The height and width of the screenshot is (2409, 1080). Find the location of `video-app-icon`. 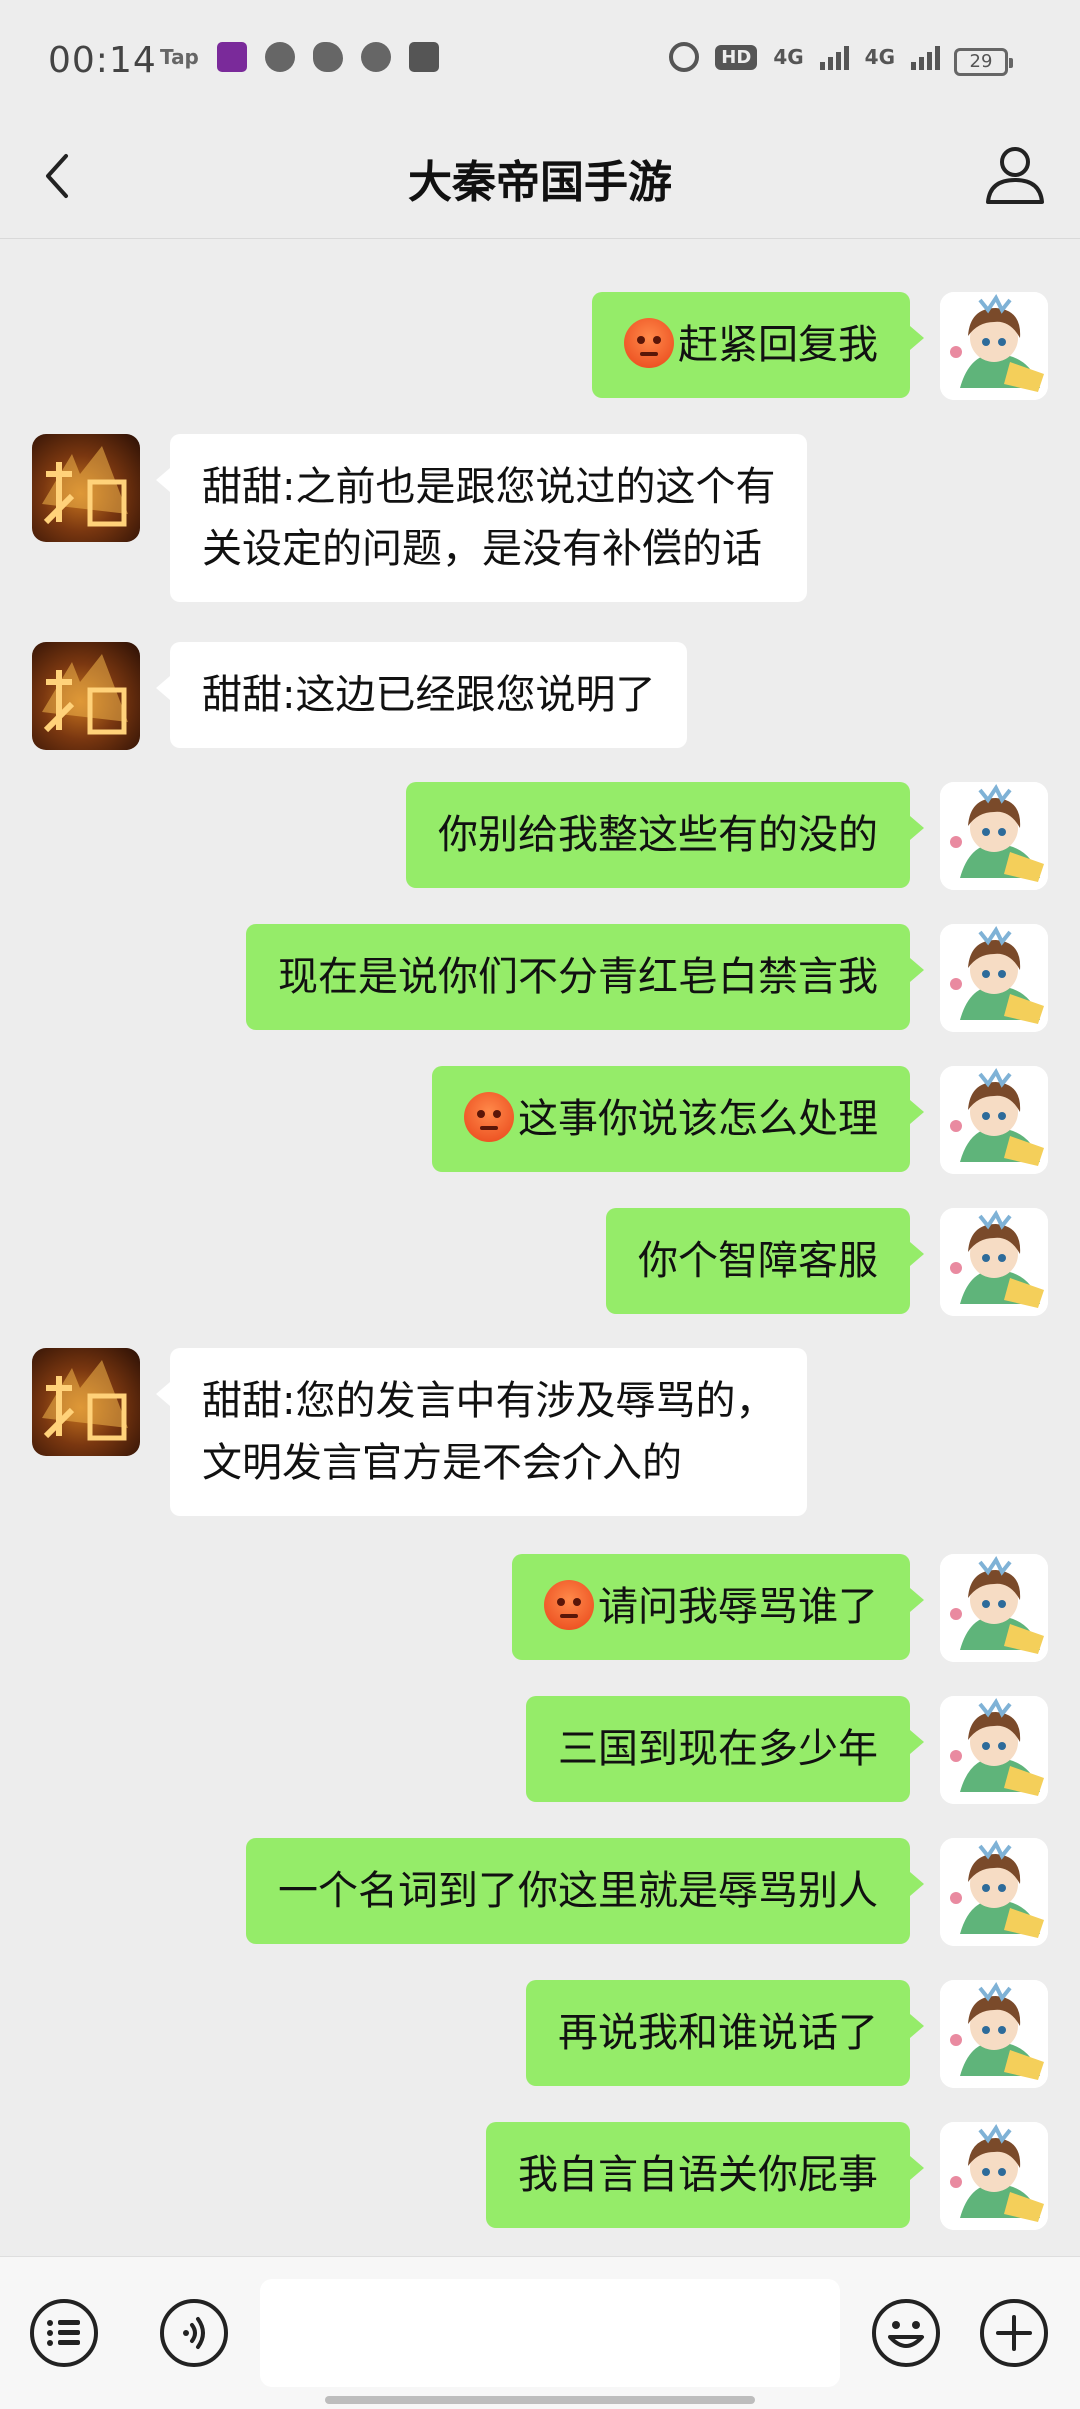

video-app-icon is located at coordinates (231, 57).